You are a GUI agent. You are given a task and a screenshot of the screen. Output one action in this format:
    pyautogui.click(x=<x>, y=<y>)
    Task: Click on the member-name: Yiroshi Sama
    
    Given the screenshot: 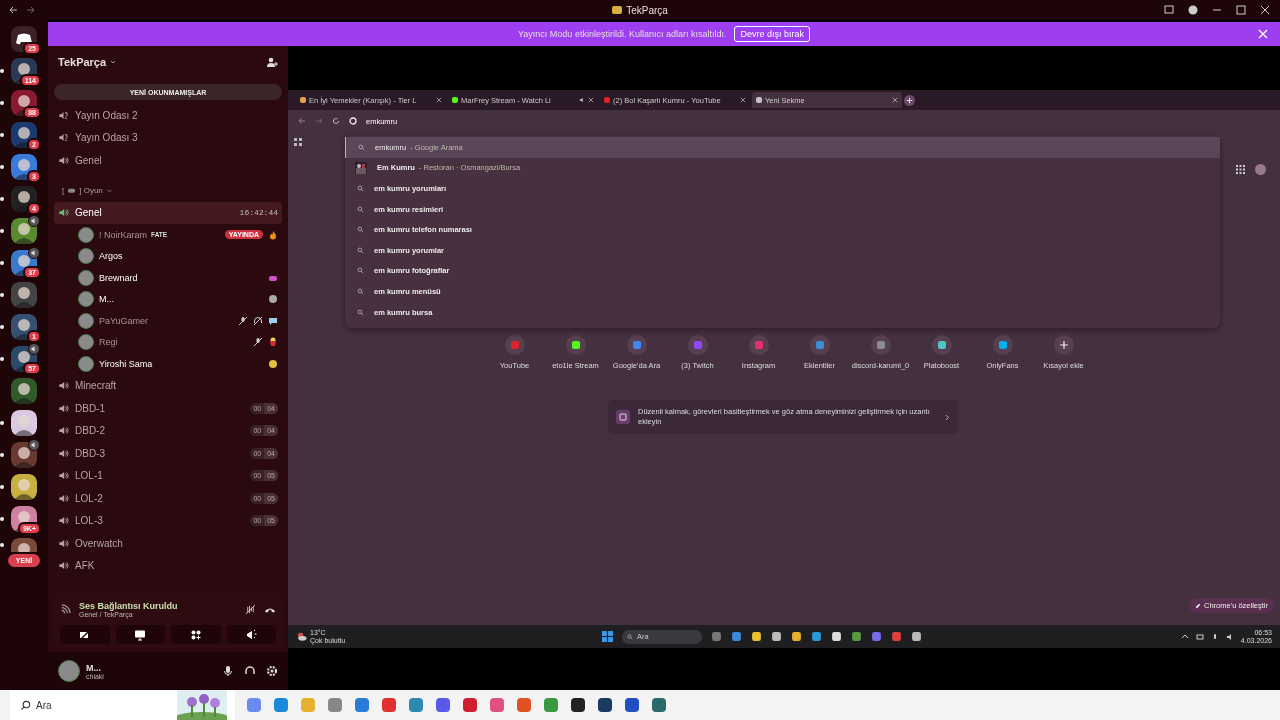 What is the action you would take?
    pyautogui.click(x=126, y=363)
    